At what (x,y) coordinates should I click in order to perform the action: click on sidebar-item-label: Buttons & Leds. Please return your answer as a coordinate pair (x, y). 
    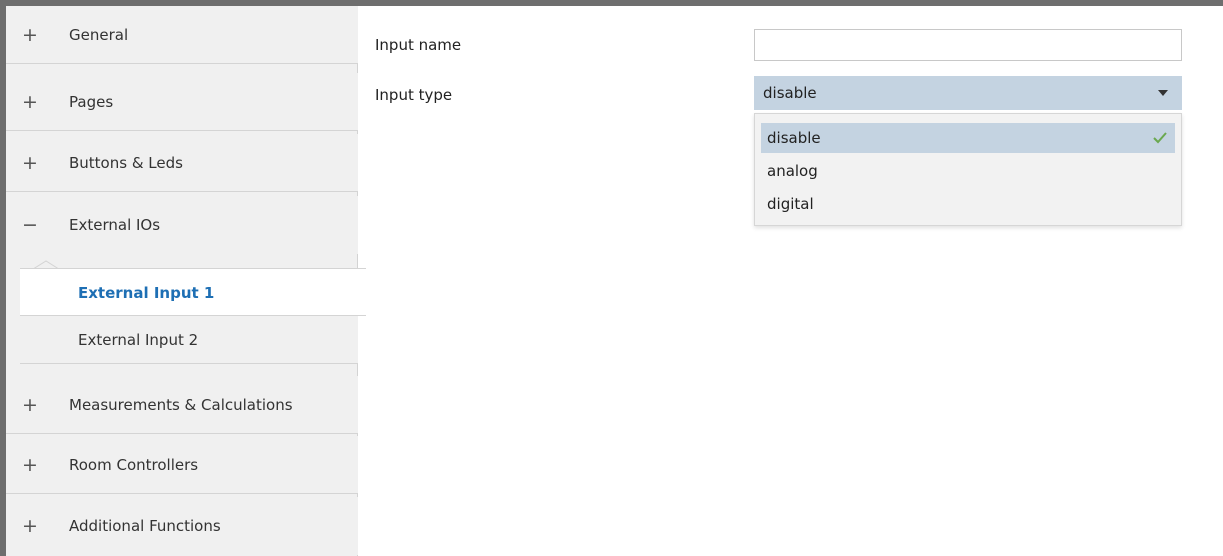
    Looking at the image, I should click on (126, 163).